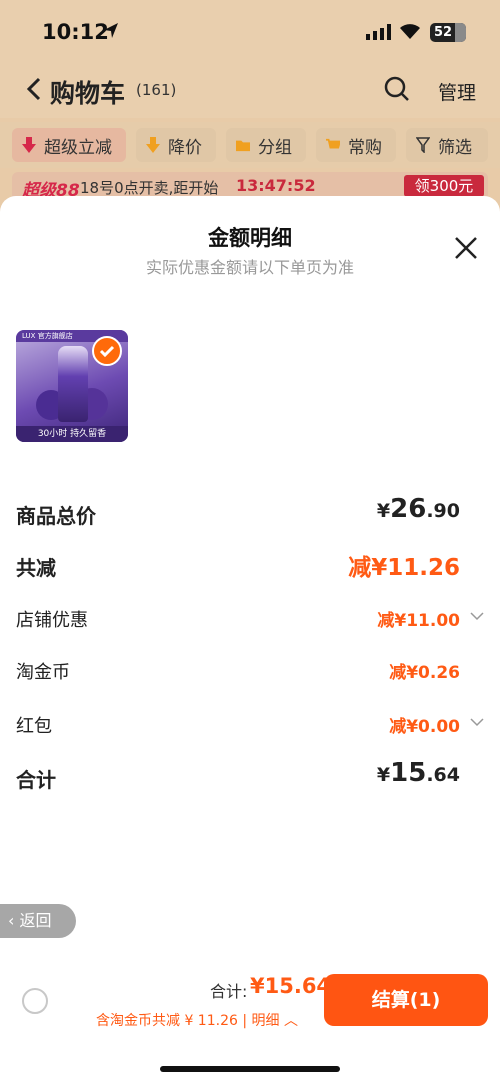 The width and height of the screenshot is (500, 1082). Describe the element at coordinates (229, 991) in the screenshot. I see `bottom-total-label: 合计:` at that location.